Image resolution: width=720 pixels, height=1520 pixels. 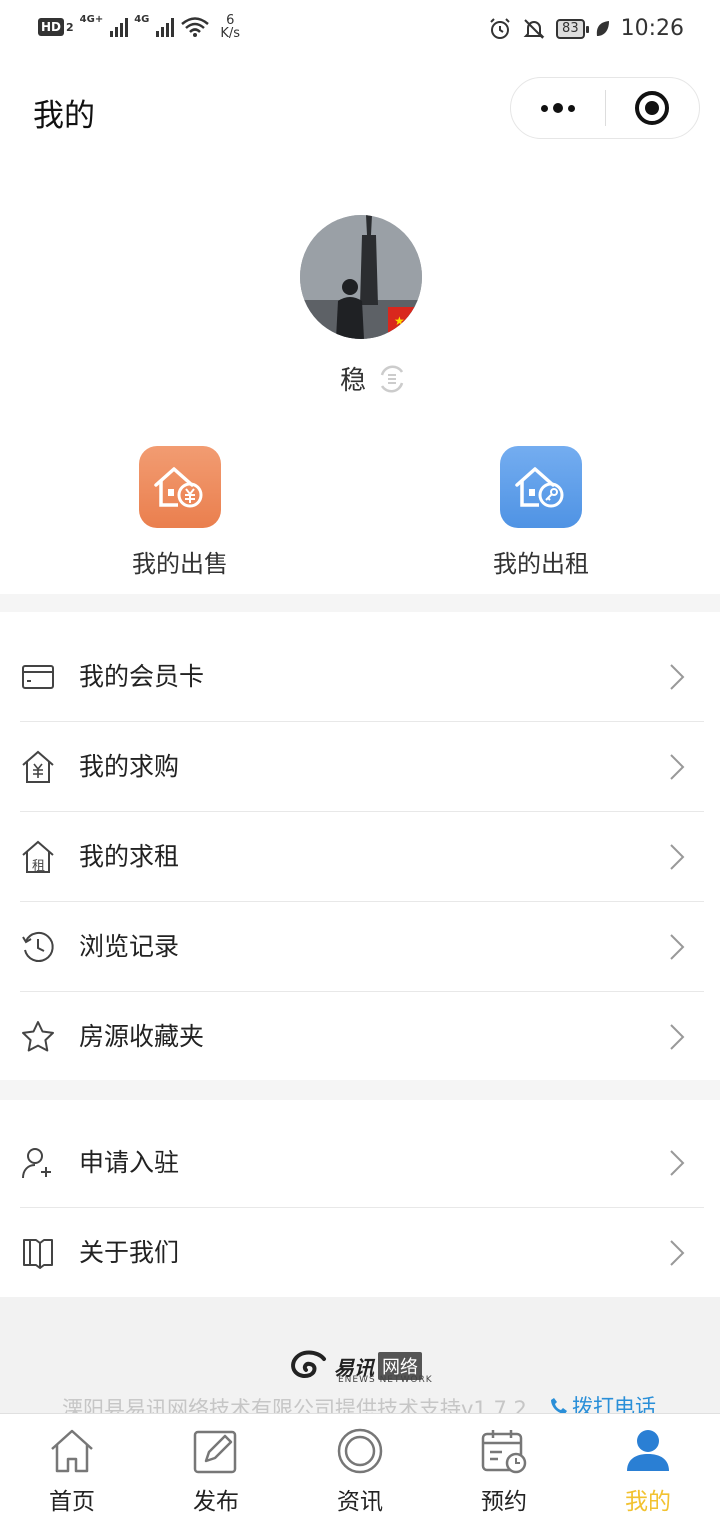 I want to click on speed-unit: K/s, so click(x=230, y=33).